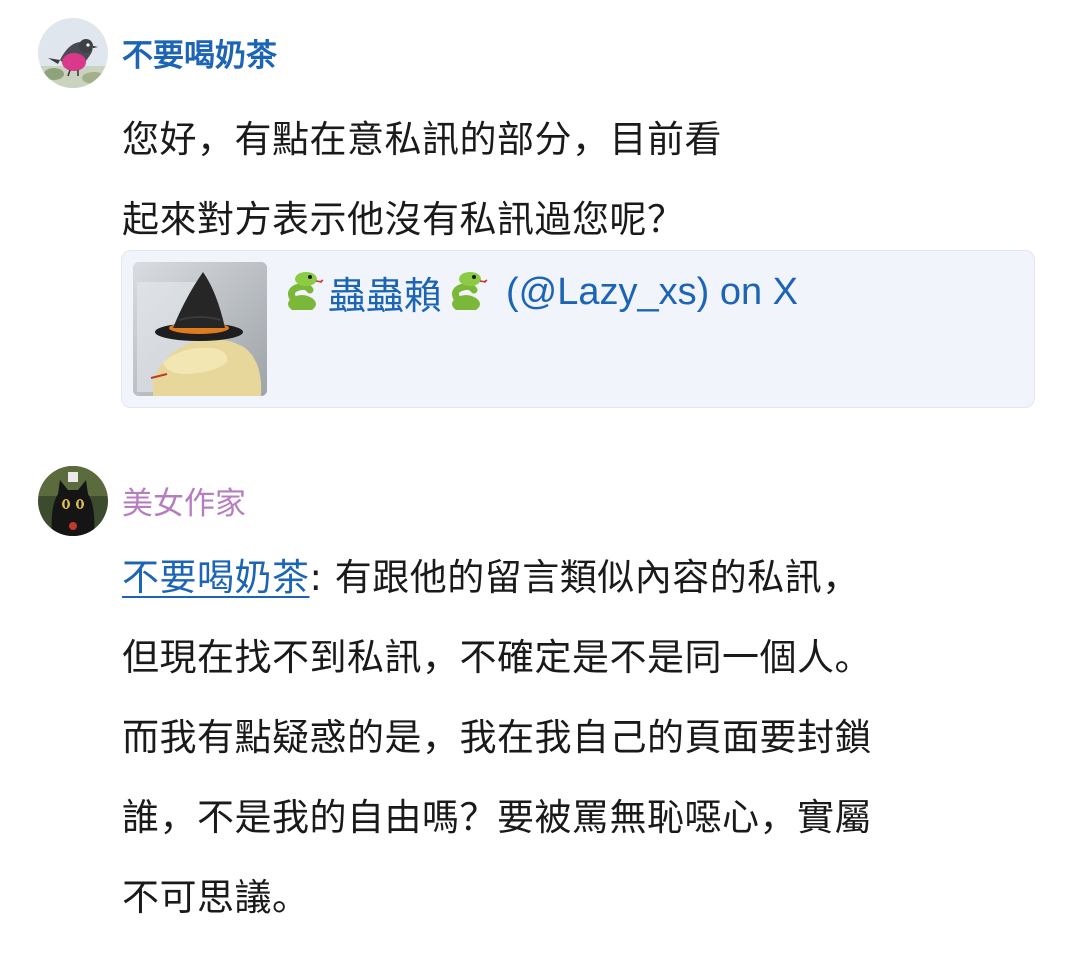 The image size is (1080, 962). I want to click on embed-thumbnail, so click(200, 329).